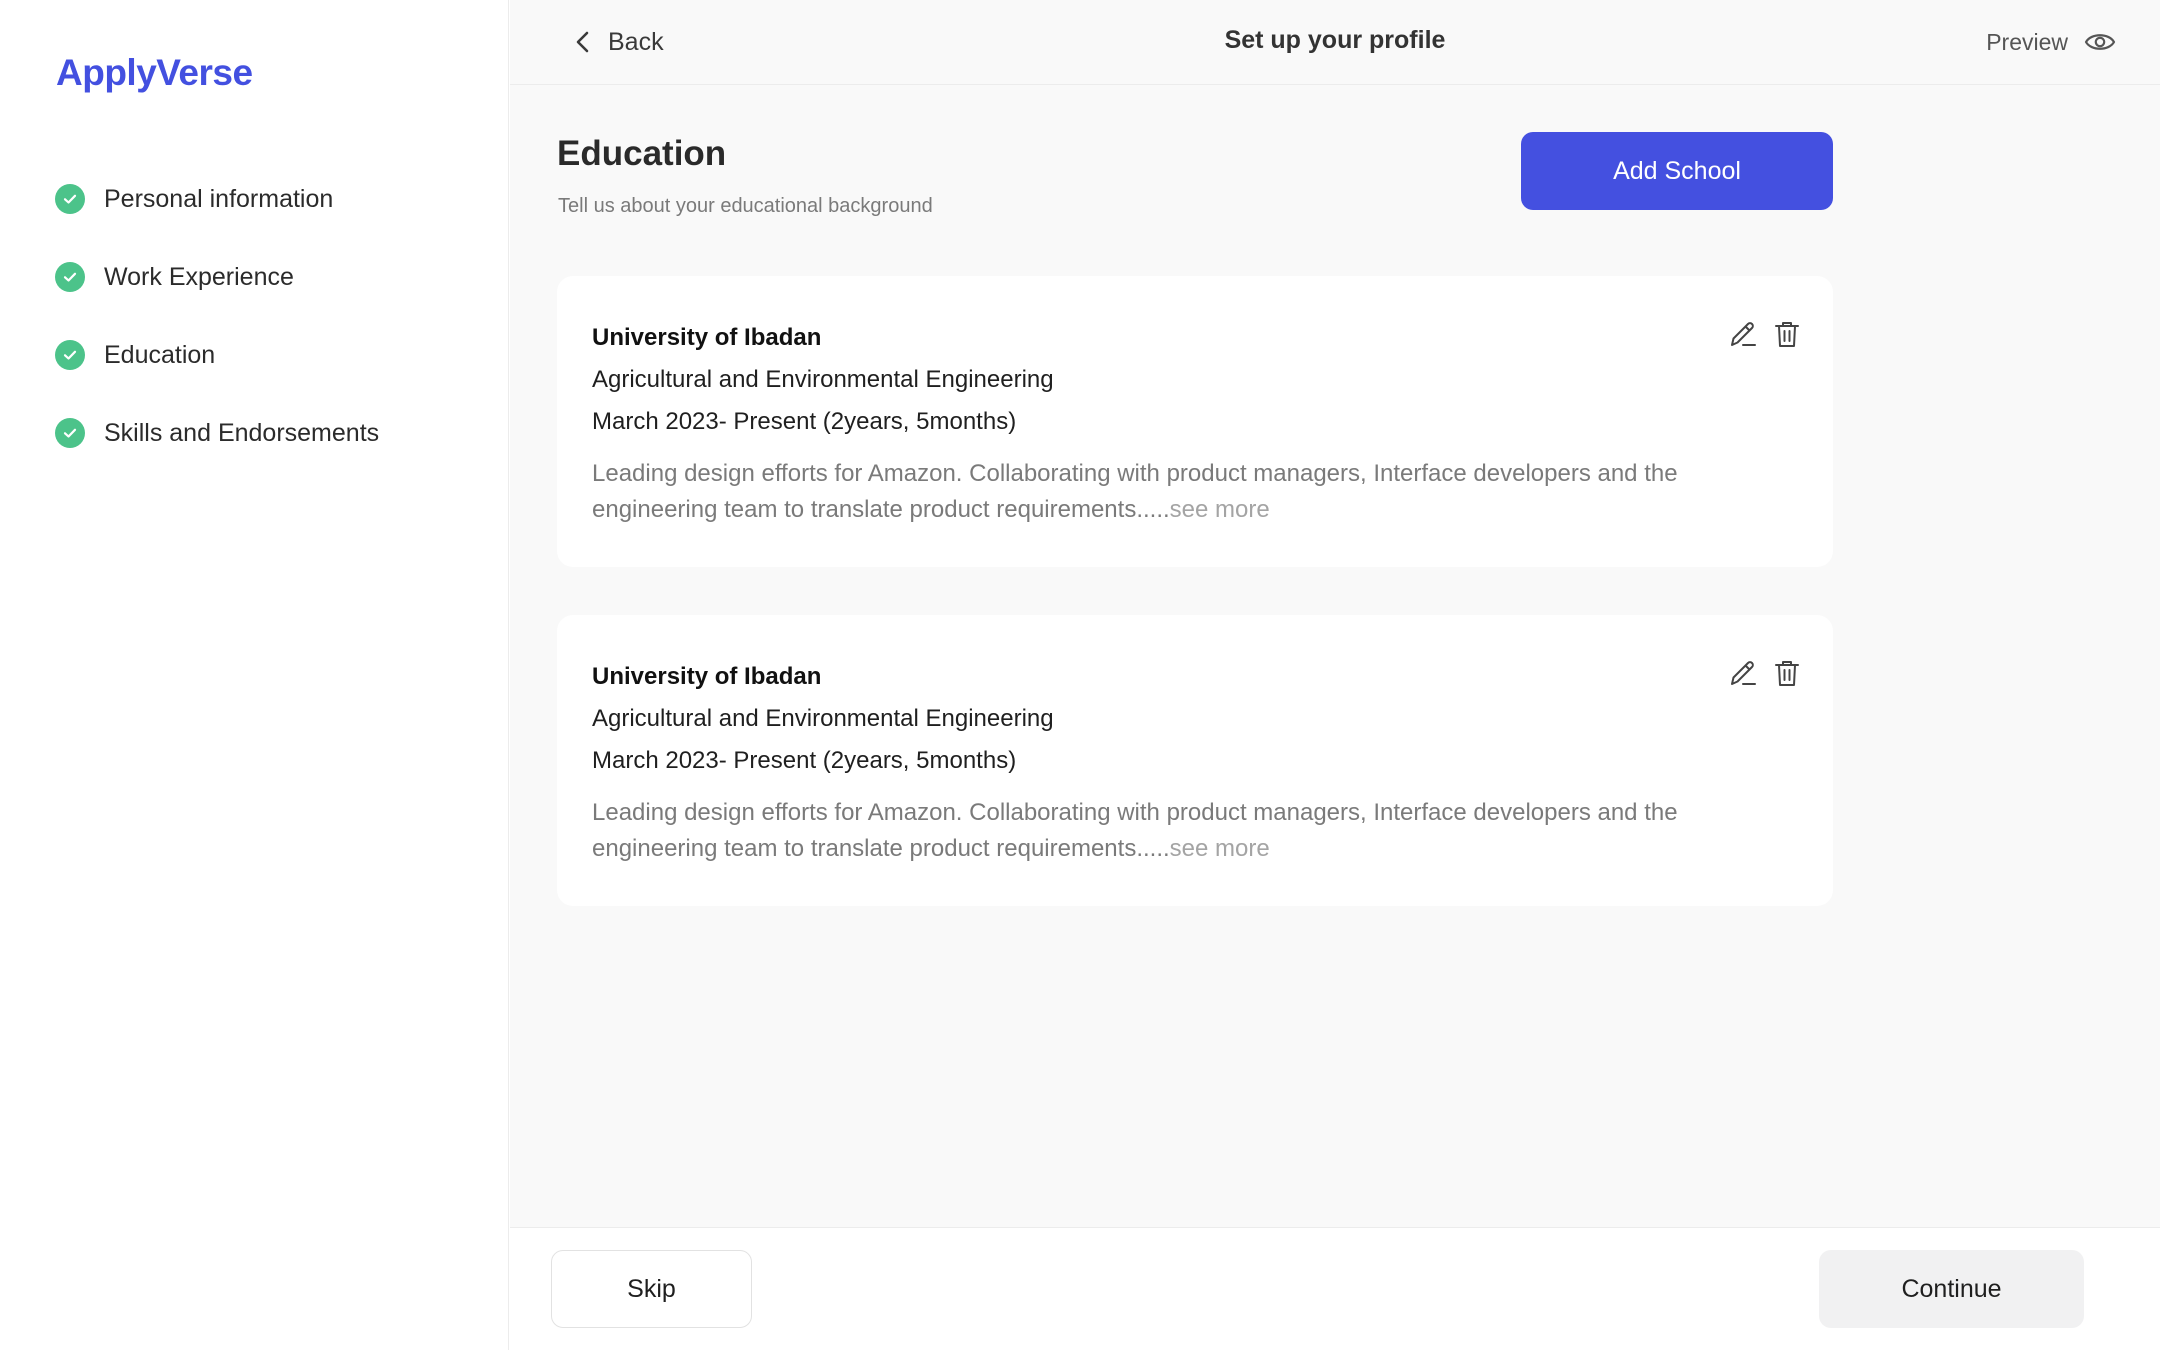 The image size is (2160, 1350). What do you see at coordinates (2100, 42) in the screenshot?
I see `eye-icon` at bounding box center [2100, 42].